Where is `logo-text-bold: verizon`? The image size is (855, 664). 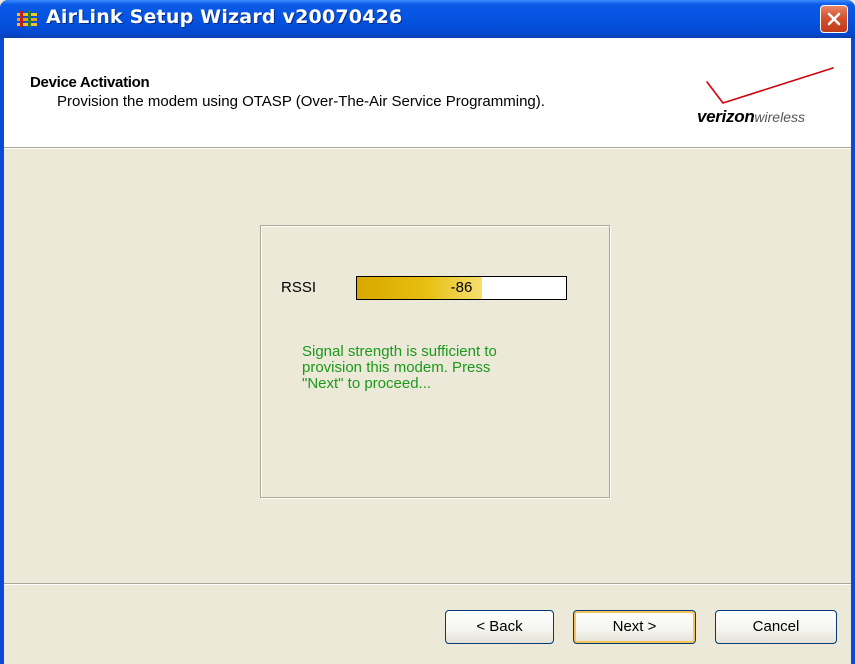
logo-text-bold: verizon is located at coordinates (726, 116).